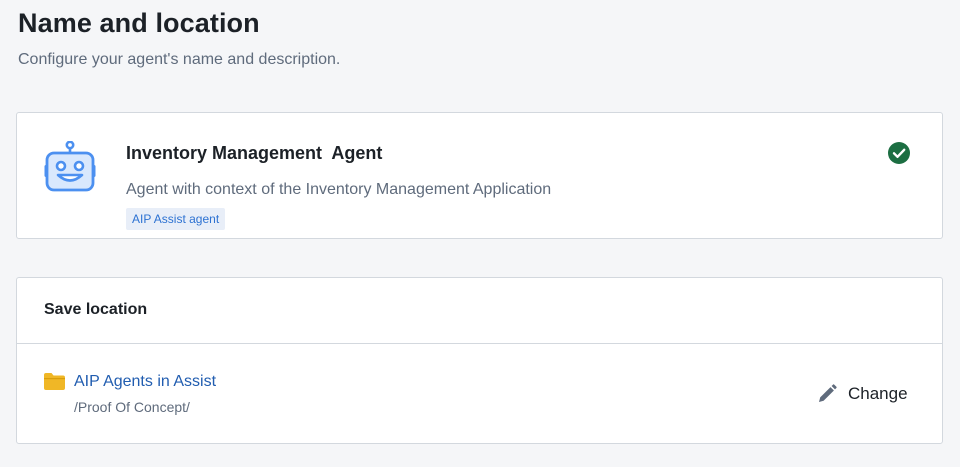  Describe the element at coordinates (96, 309) in the screenshot. I see `save-location-title: Save location` at that location.